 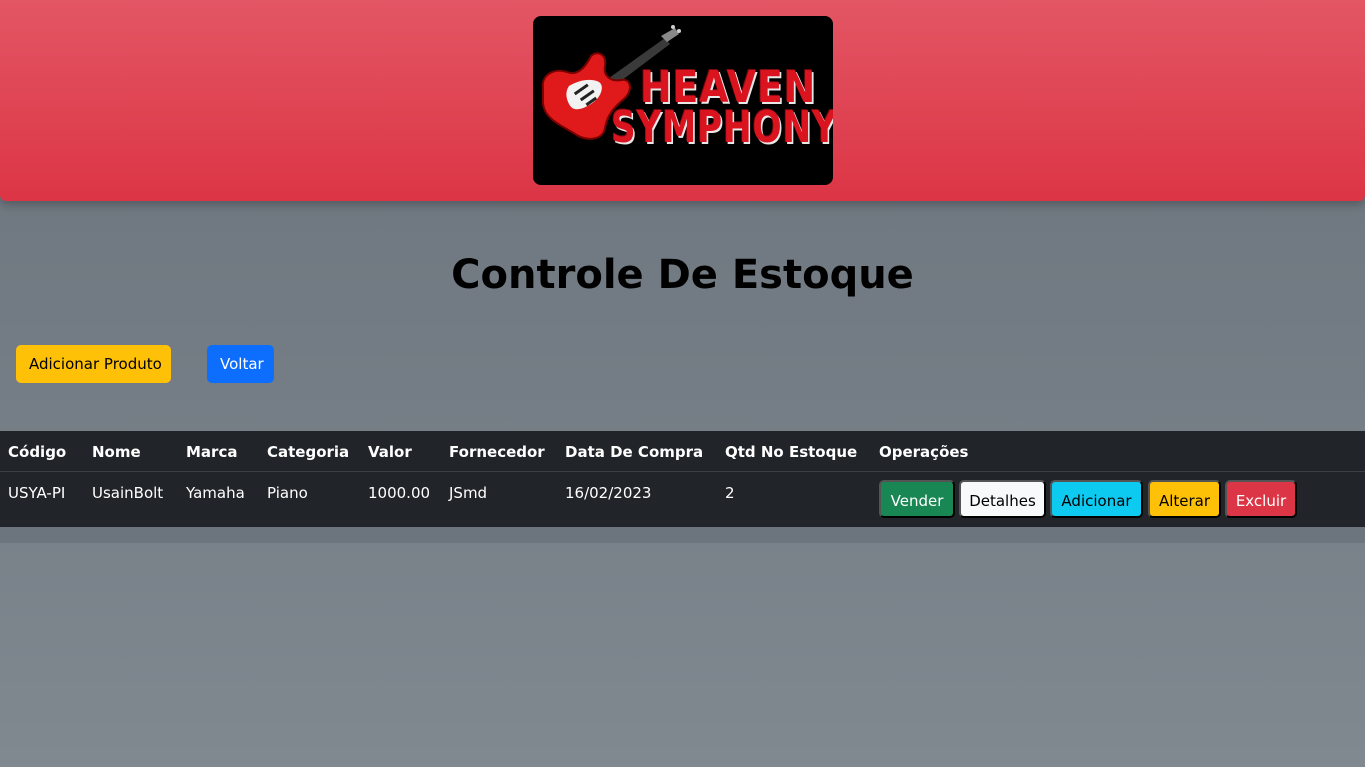 What do you see at coordinates (608, 493) in the screenshot?
I see `cell-data-compra: 16/02/2023` at bounding box center [608, 493].